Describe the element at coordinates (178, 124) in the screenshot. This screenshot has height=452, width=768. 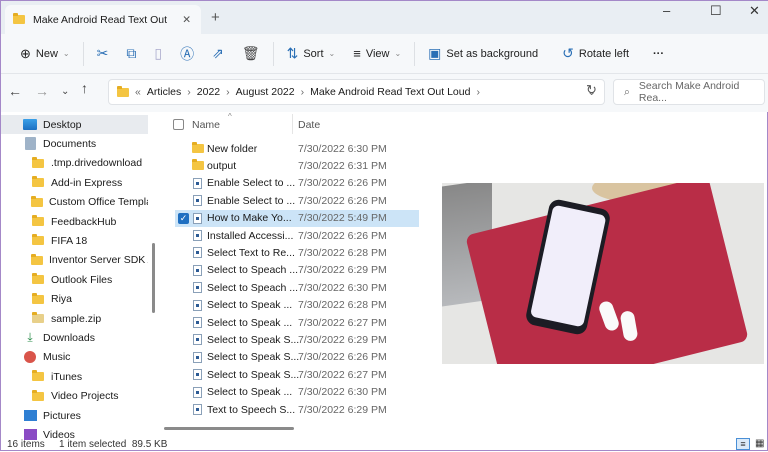
I see `select-all-checkbox` at that location.